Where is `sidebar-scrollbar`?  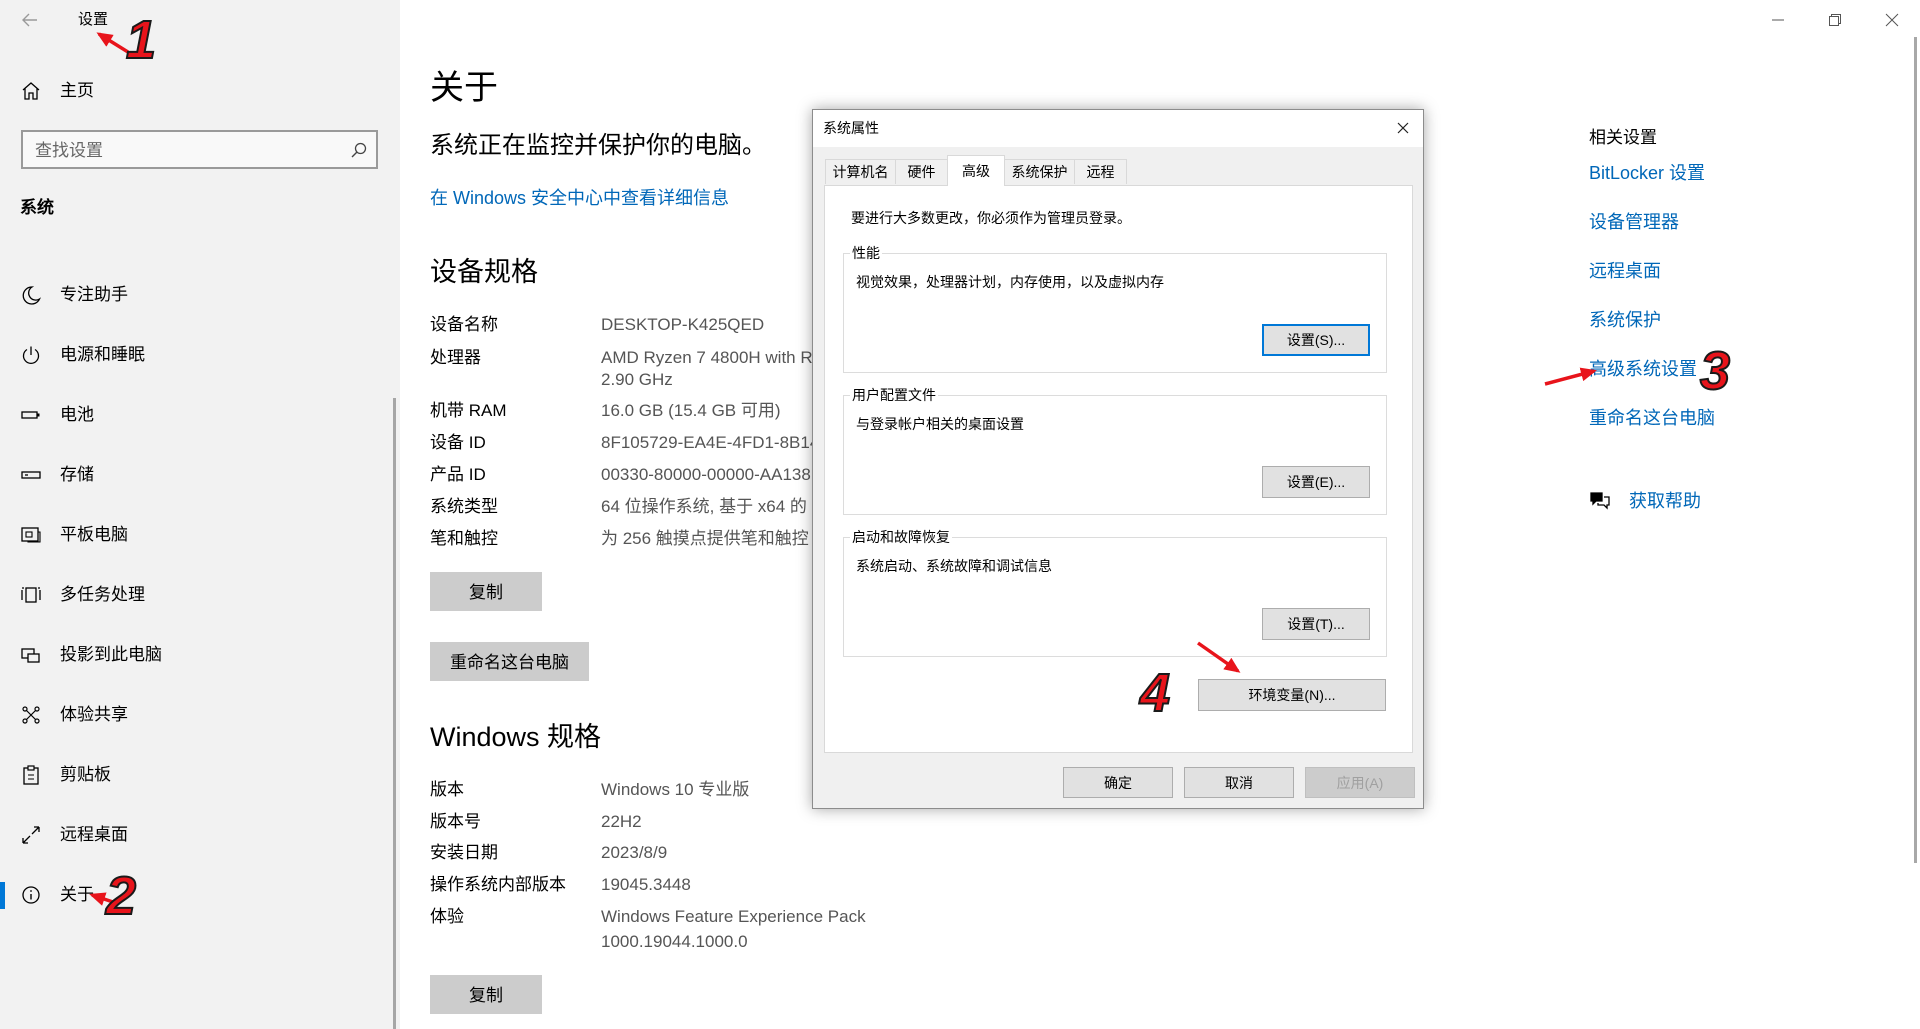
sidebar-scrollbar is located at coordinates (394, 713).